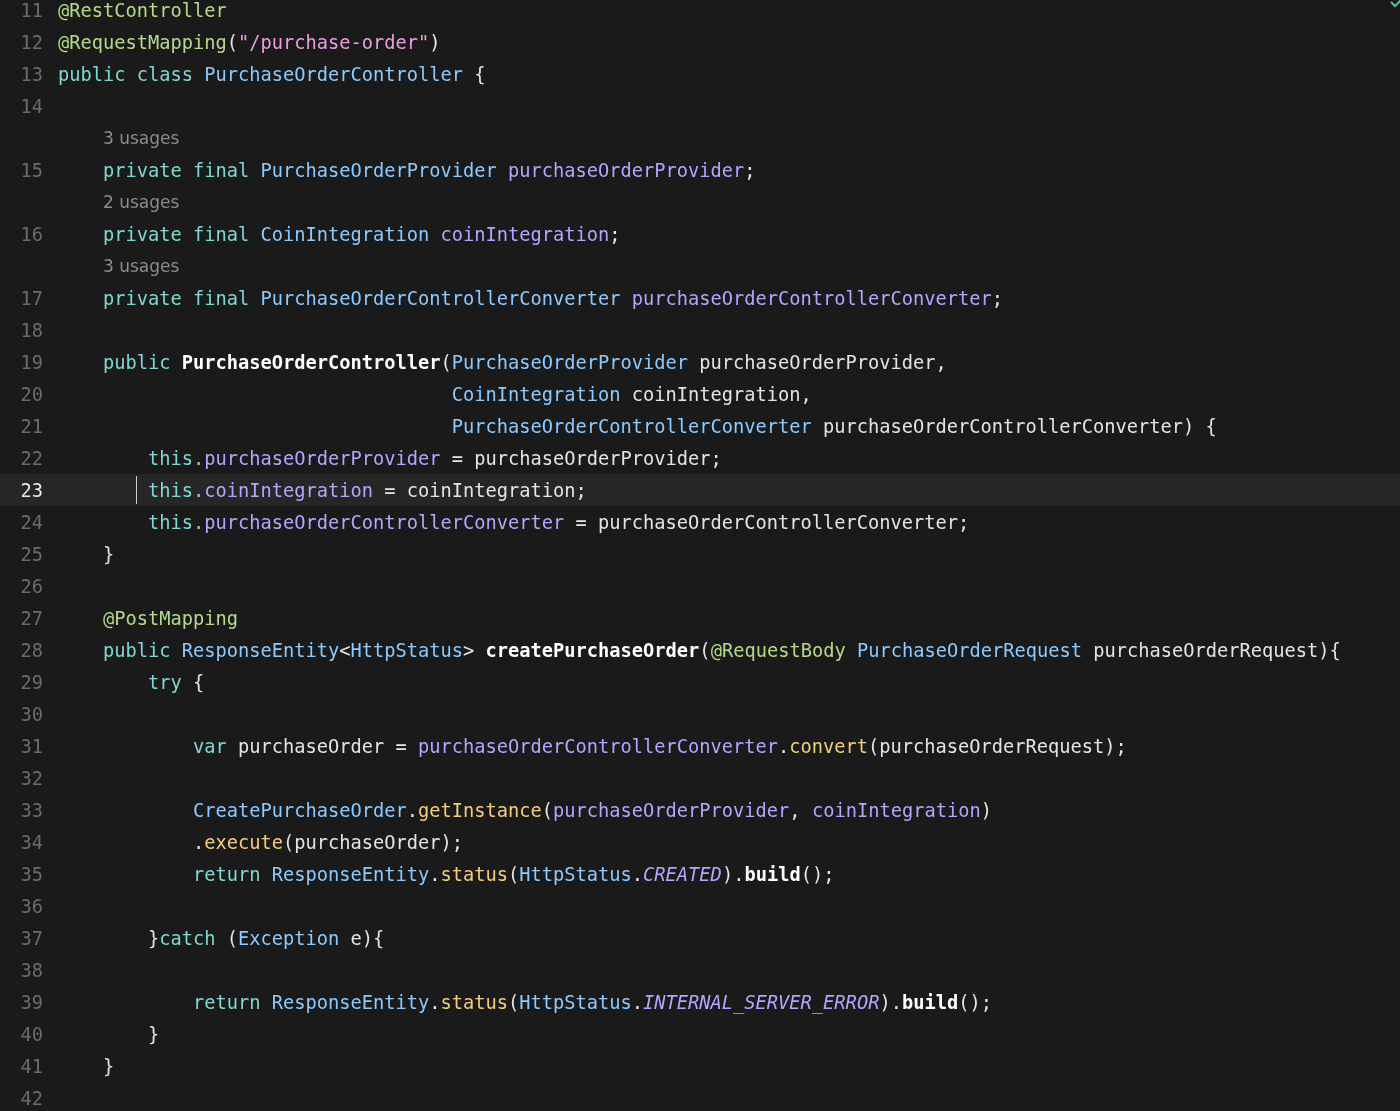 The width and height of the screenshot is (1400, 1111). What do you see at coordinates (31, 234) in the screenshot?
I see `line-number: 16` at bounding box center [31, 234].